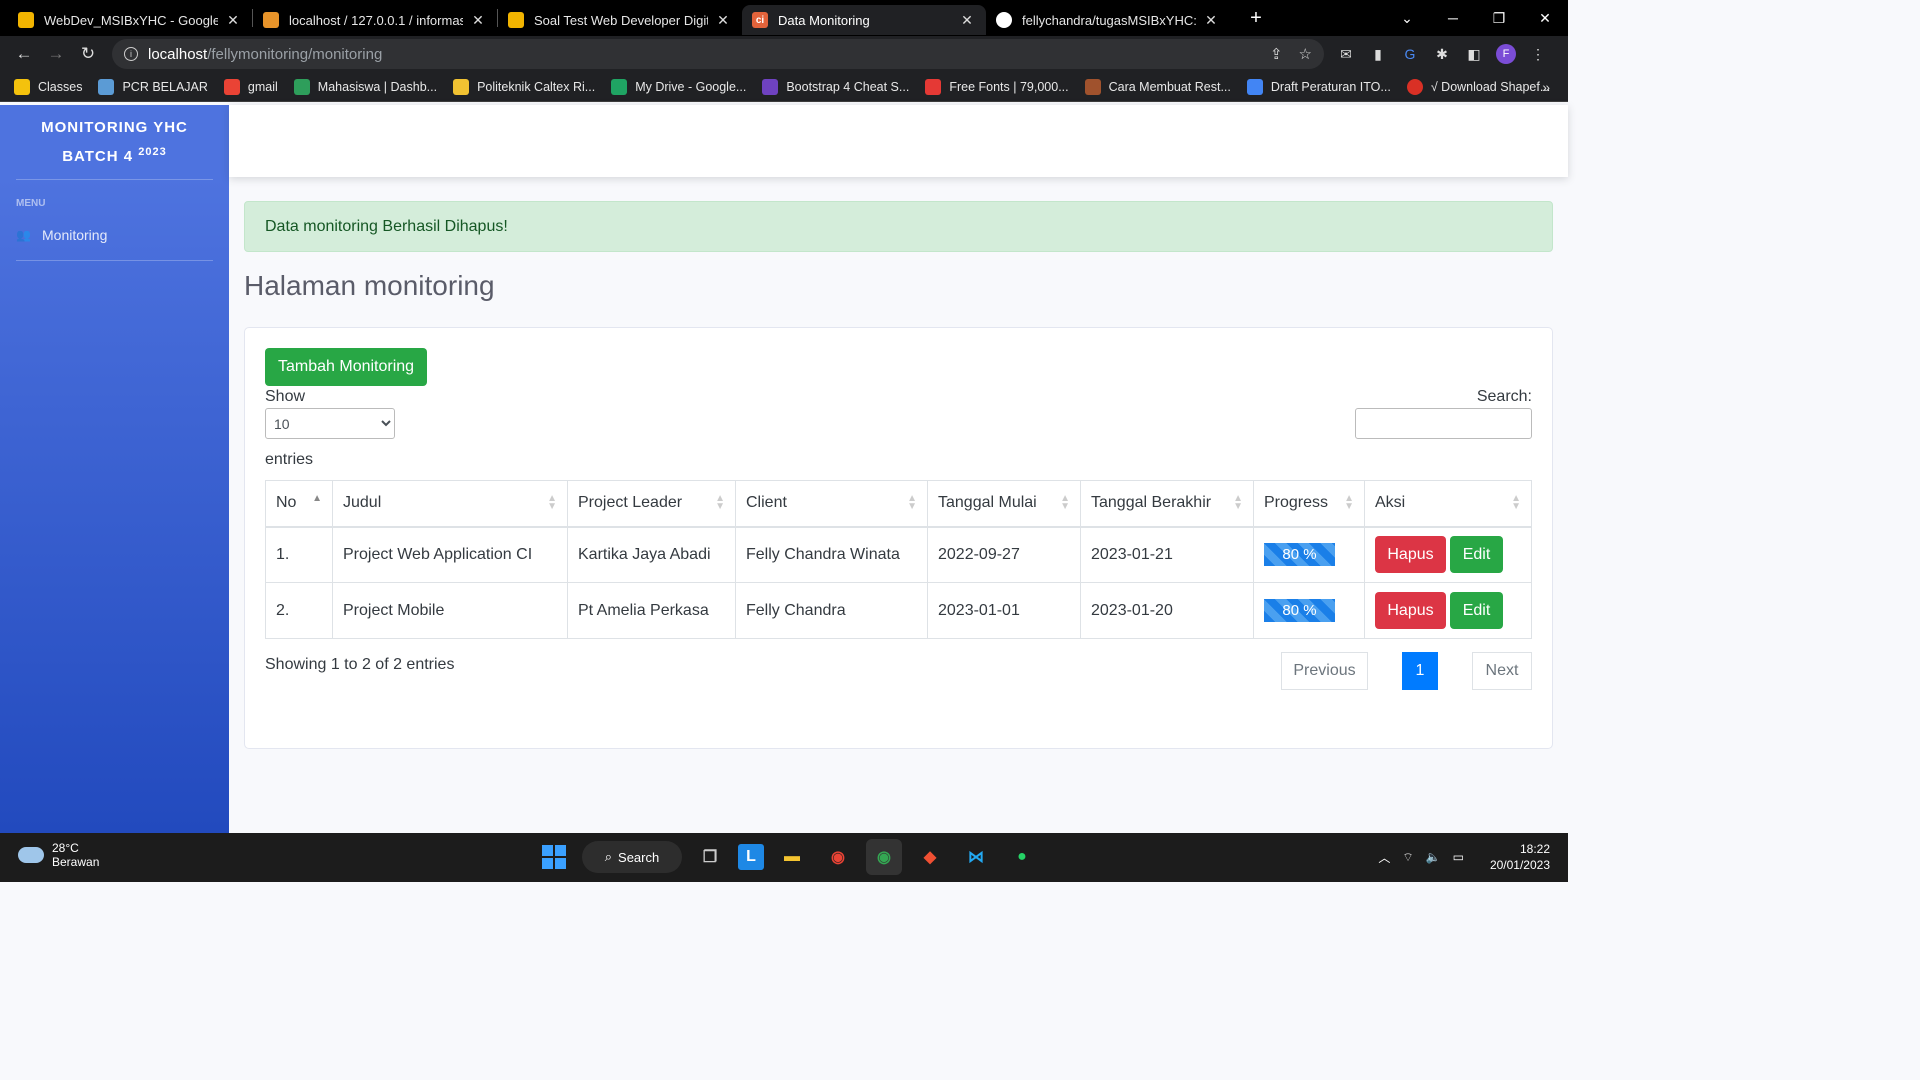 The height and width of the screenshot is (1080, 1920). What do you see at coordinates (838, 857) in the screenshot?
I see `chrome-icon: ◉` at bounding box center [838, 857].